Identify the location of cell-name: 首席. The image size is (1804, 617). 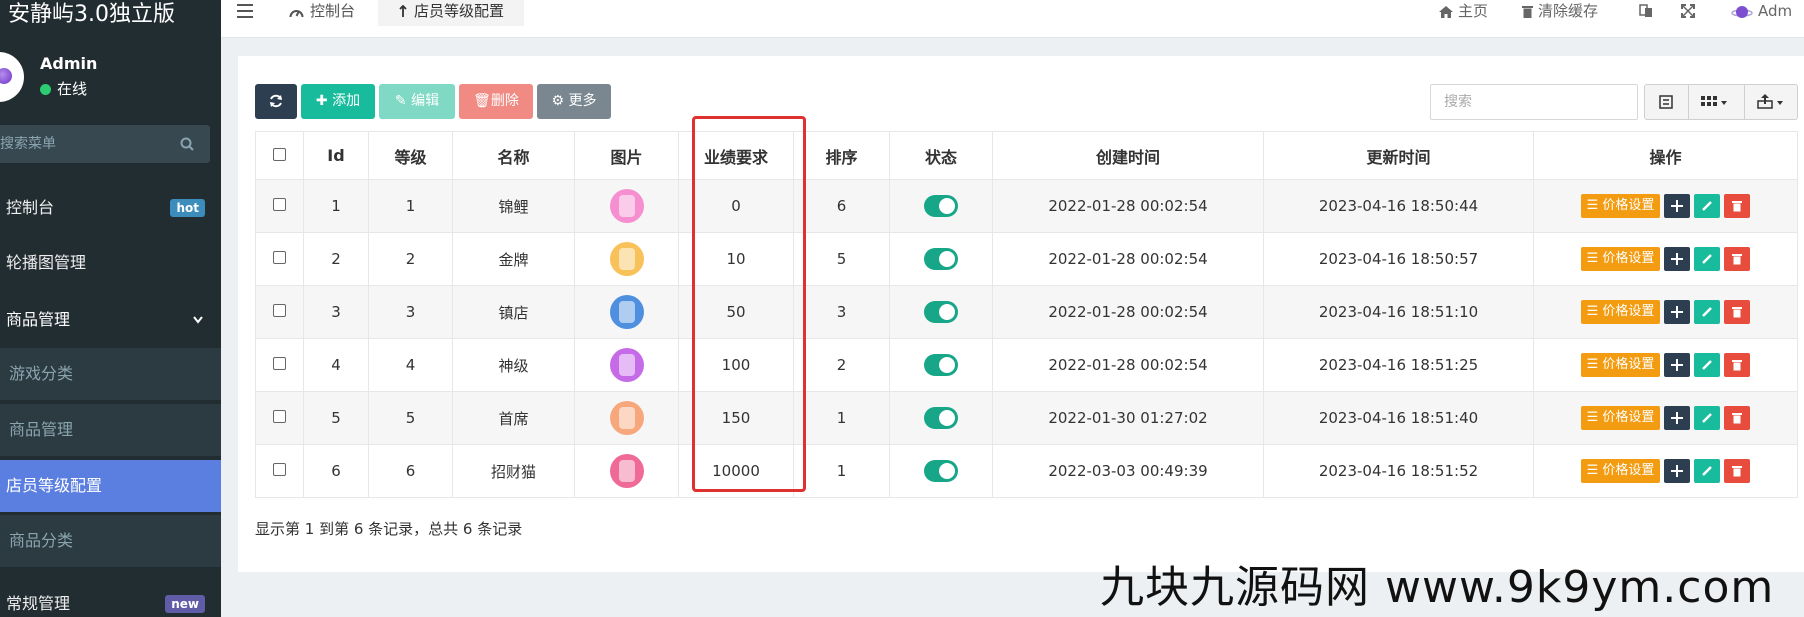
(513, 418).